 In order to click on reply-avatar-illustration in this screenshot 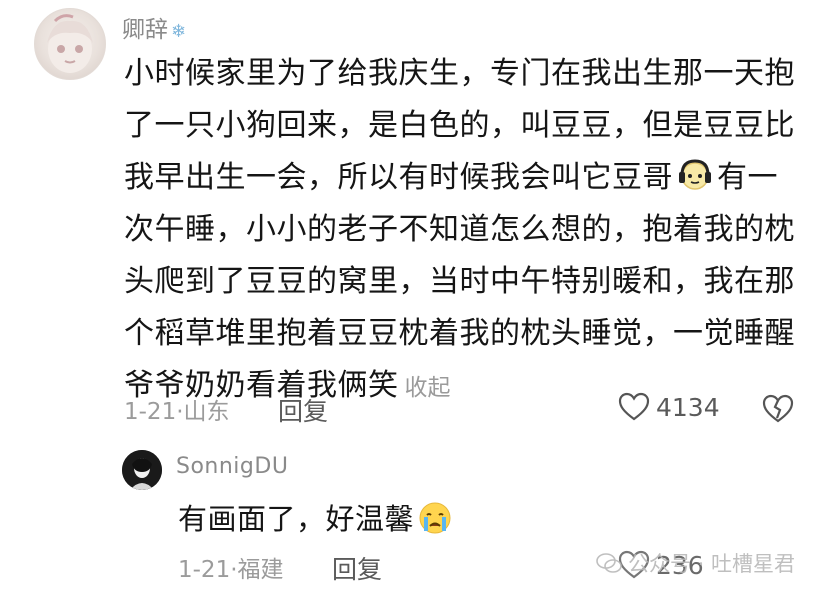, I will do `click(142, 470)`.